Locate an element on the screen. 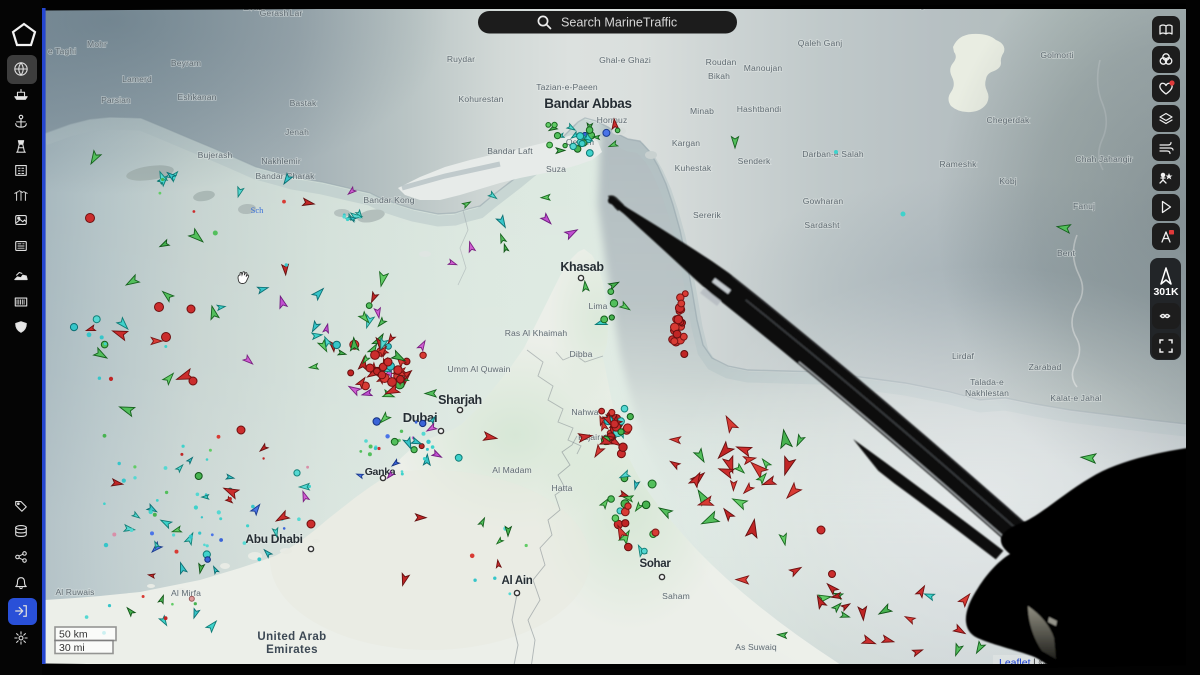 The height and width of the screenshot is (675, 1200). svg-text: Nahwa is located at coordinates (584, 412).